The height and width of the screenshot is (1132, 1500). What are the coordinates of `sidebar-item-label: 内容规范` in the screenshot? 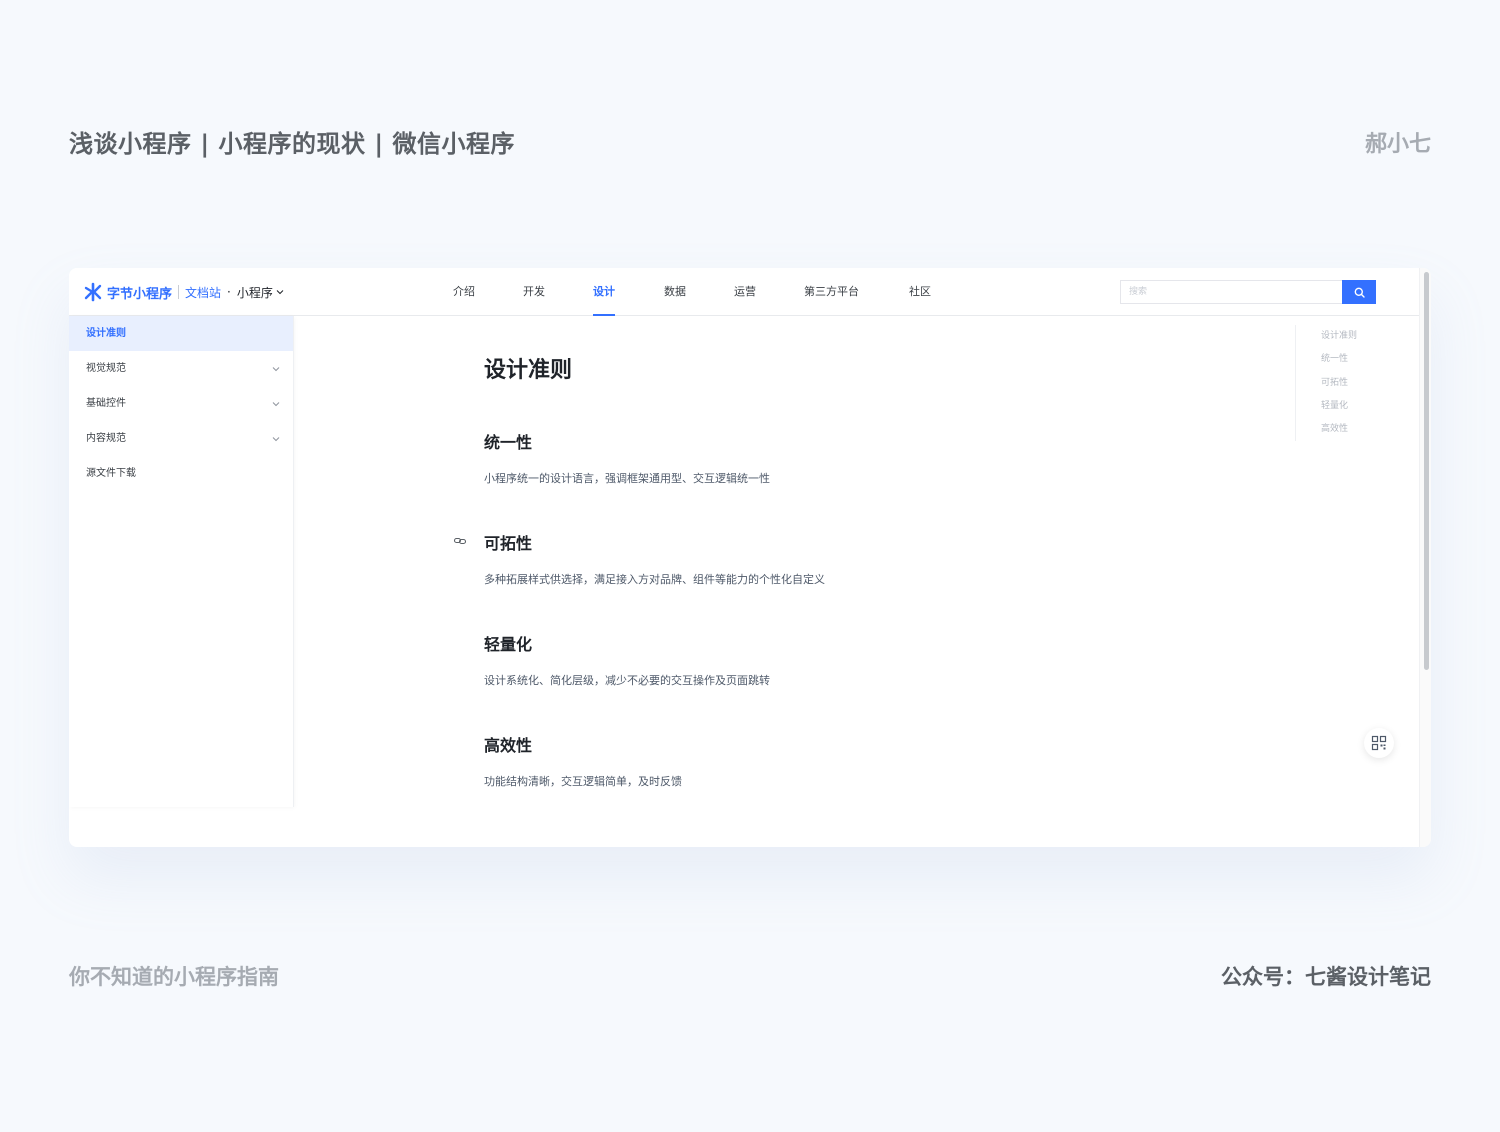 It's located at (106, 438).